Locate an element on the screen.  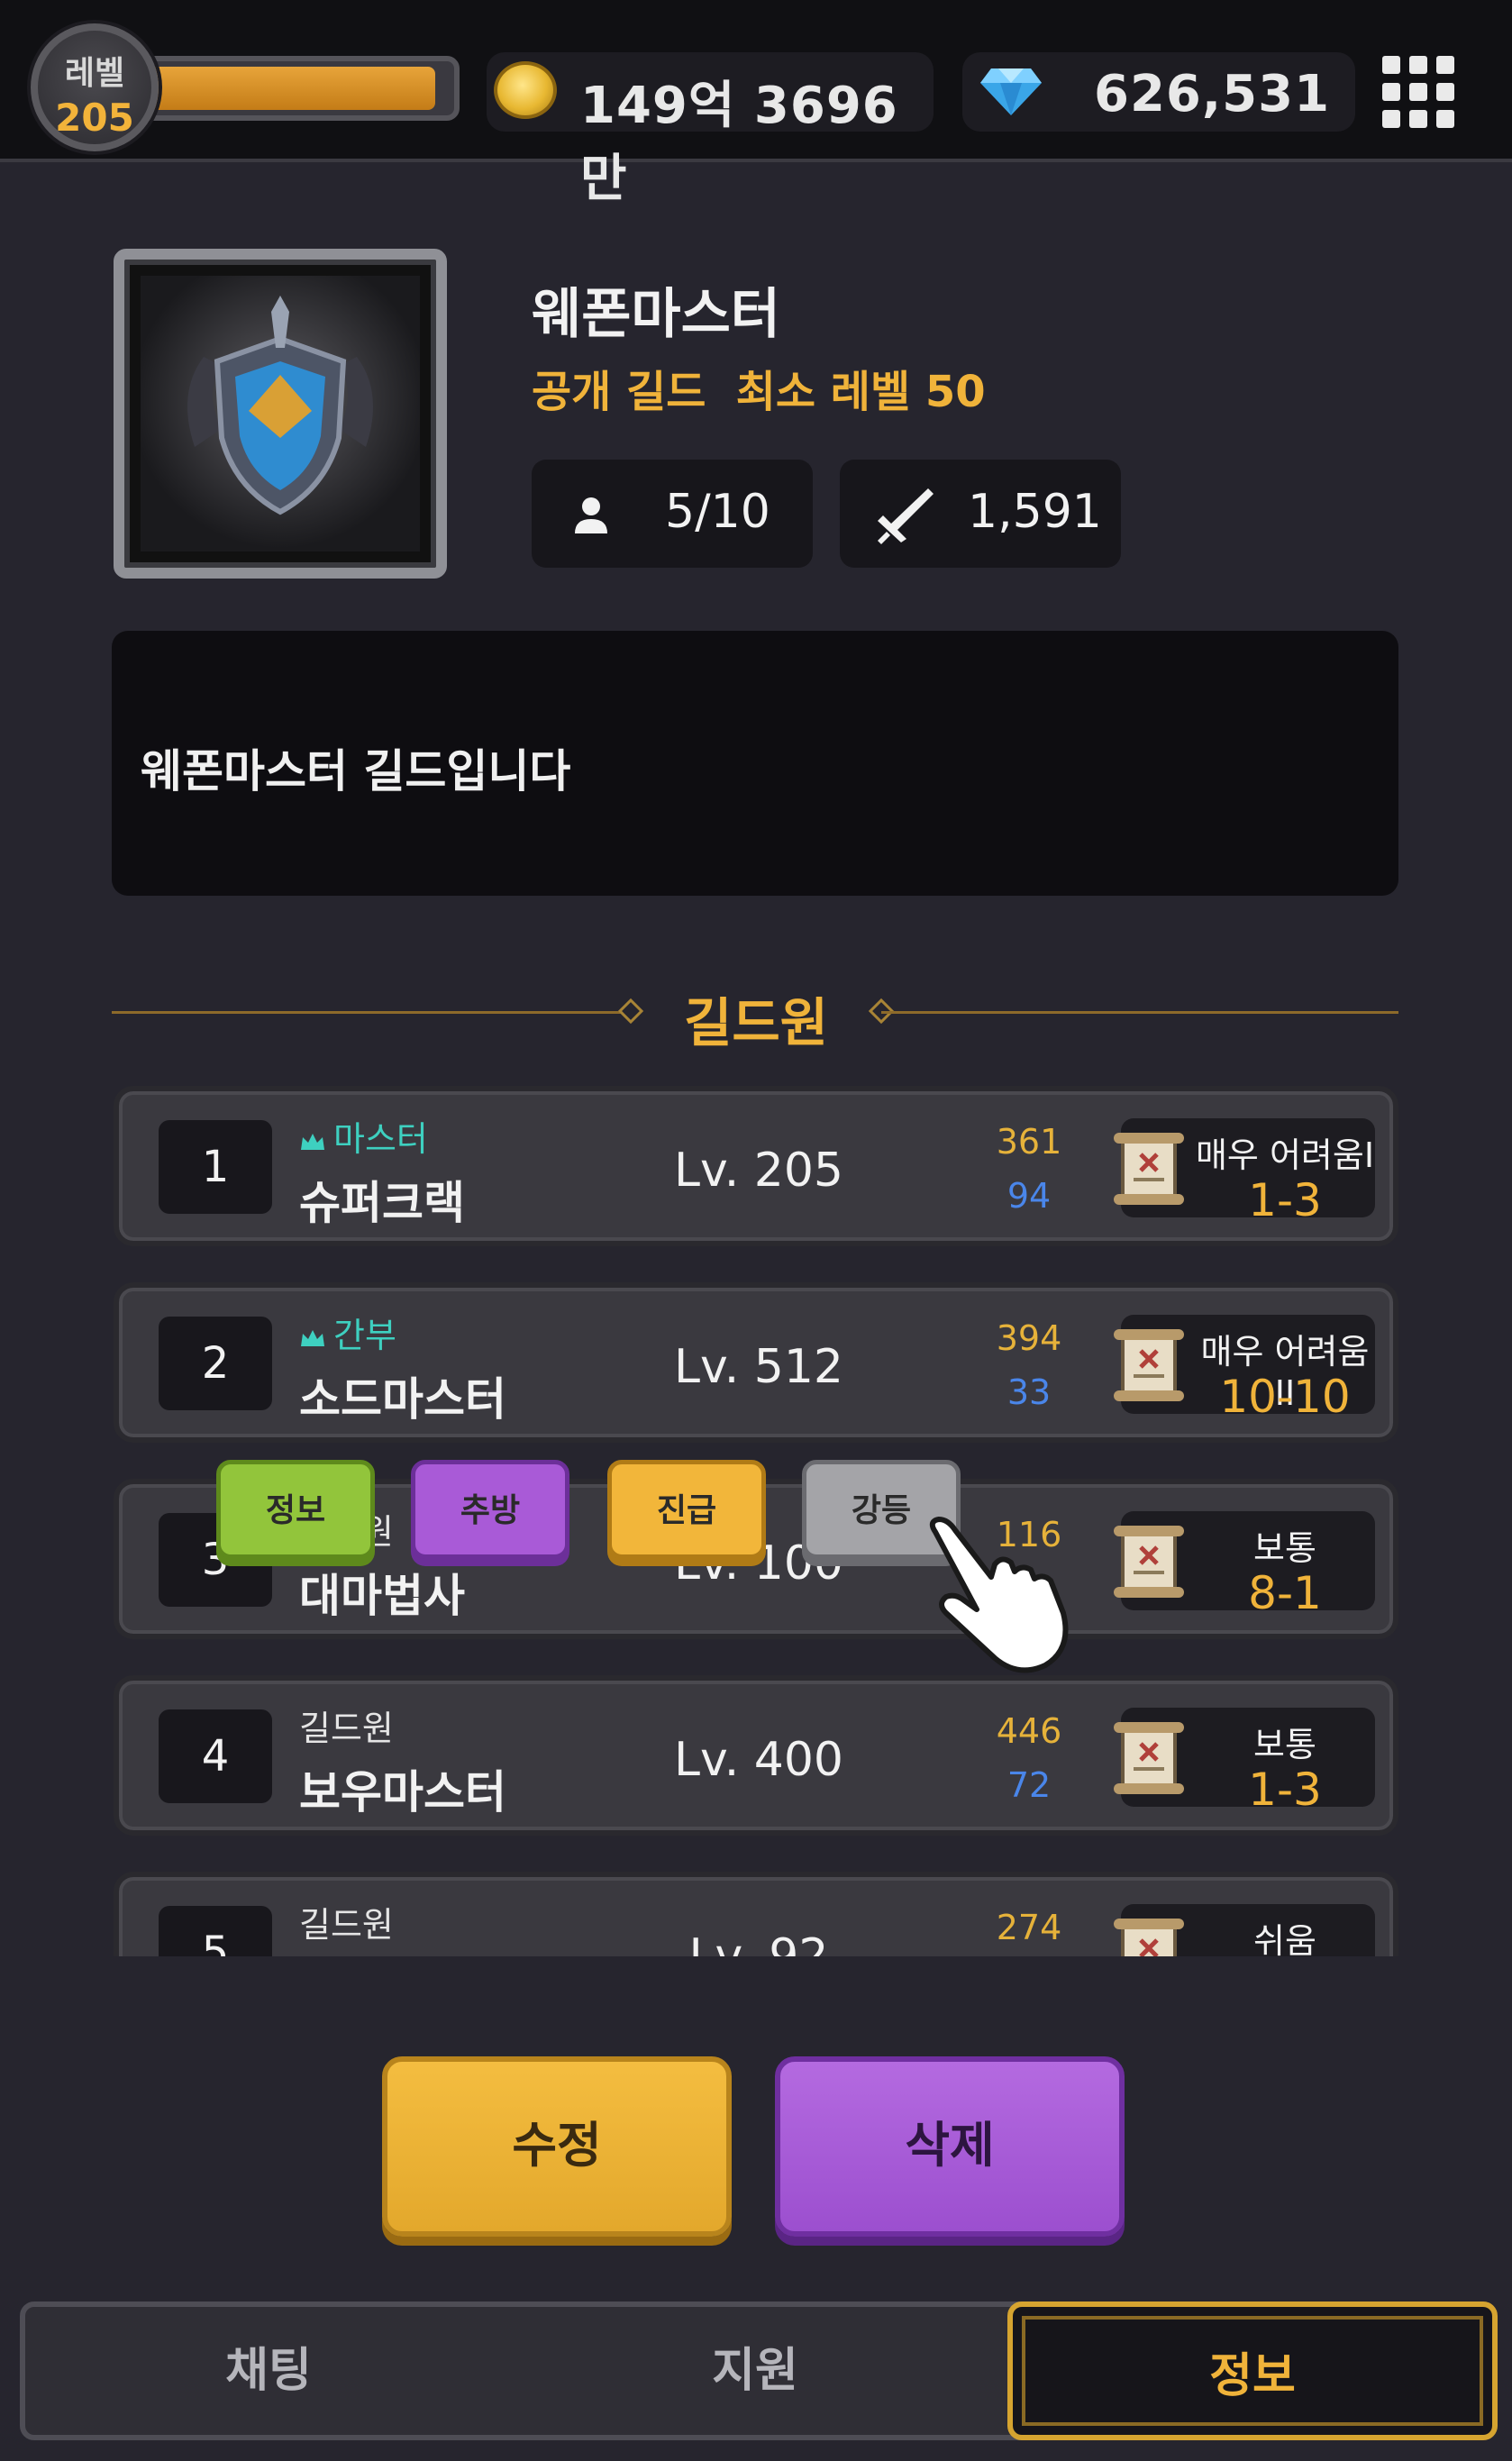
guild-emblem is located at coordinates (280, 414).